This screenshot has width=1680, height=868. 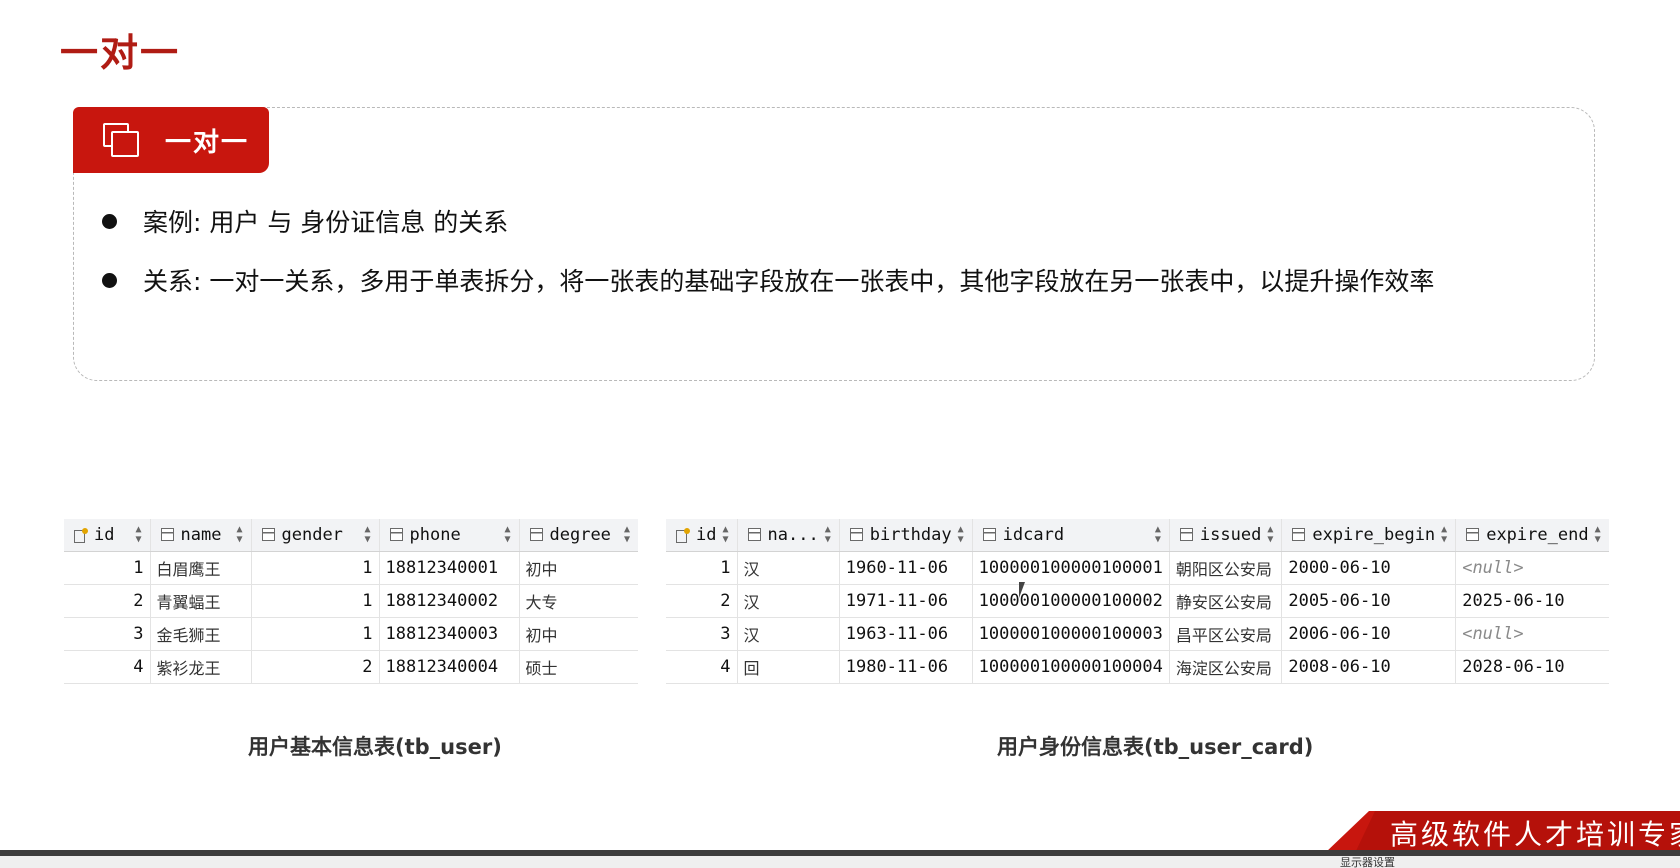 I want to click on column-header-phone: phone ▲ ▼, so click(x=449, y=535).